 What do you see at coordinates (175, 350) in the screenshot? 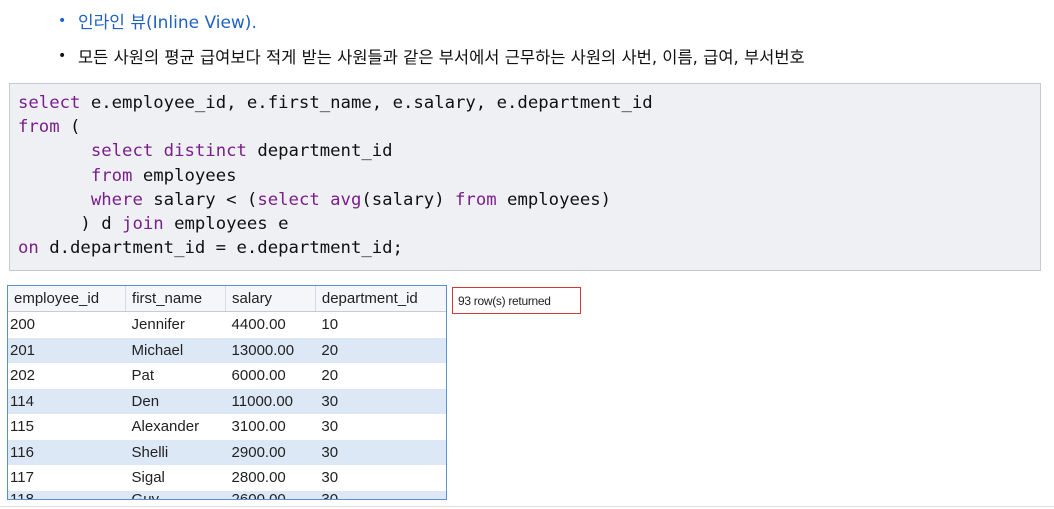
I see `table-cell: Michael` at bounding box center [175, 350].